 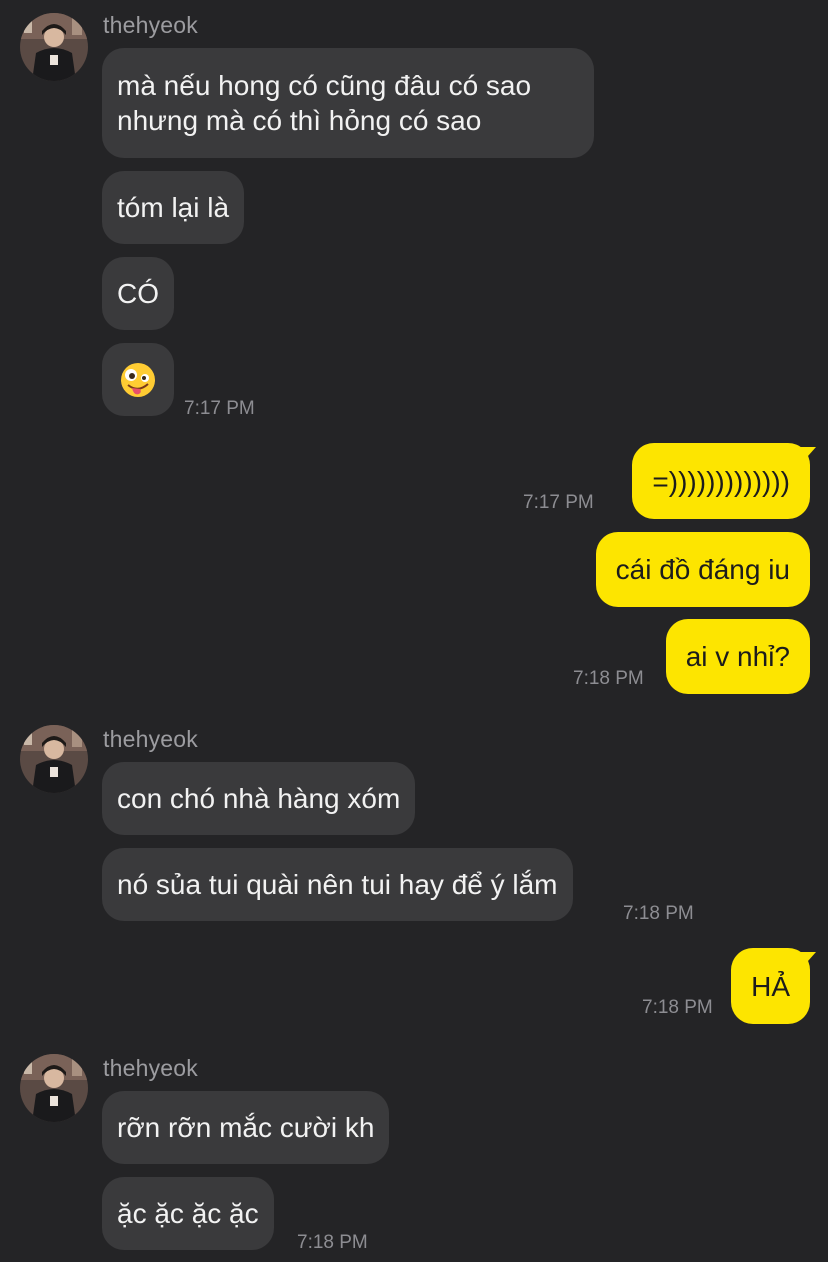 I want to click on message-bubble-incoming: CÓ, so click(x=138, y=293).